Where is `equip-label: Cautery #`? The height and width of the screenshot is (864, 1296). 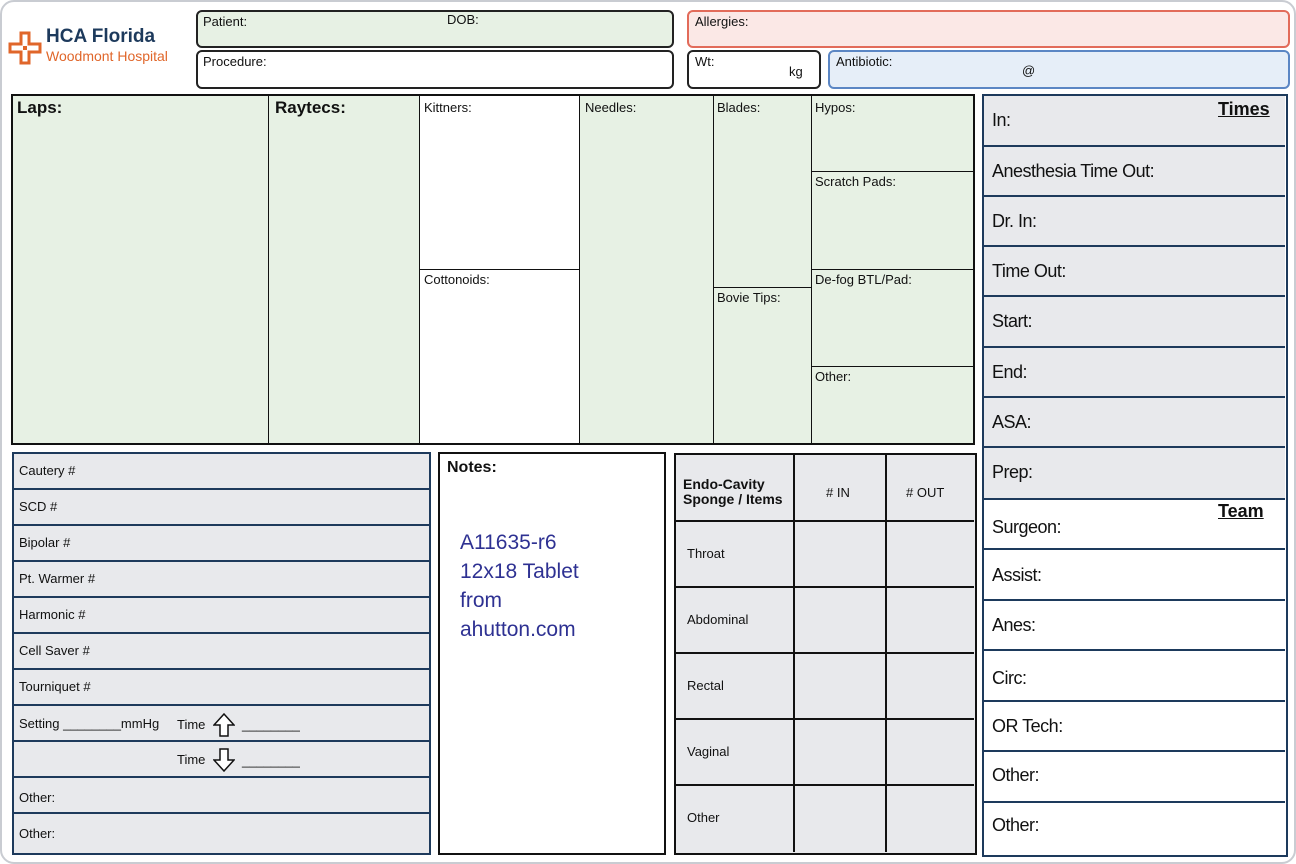 equip-label: Cautery # is located at coordinates (47, 470).